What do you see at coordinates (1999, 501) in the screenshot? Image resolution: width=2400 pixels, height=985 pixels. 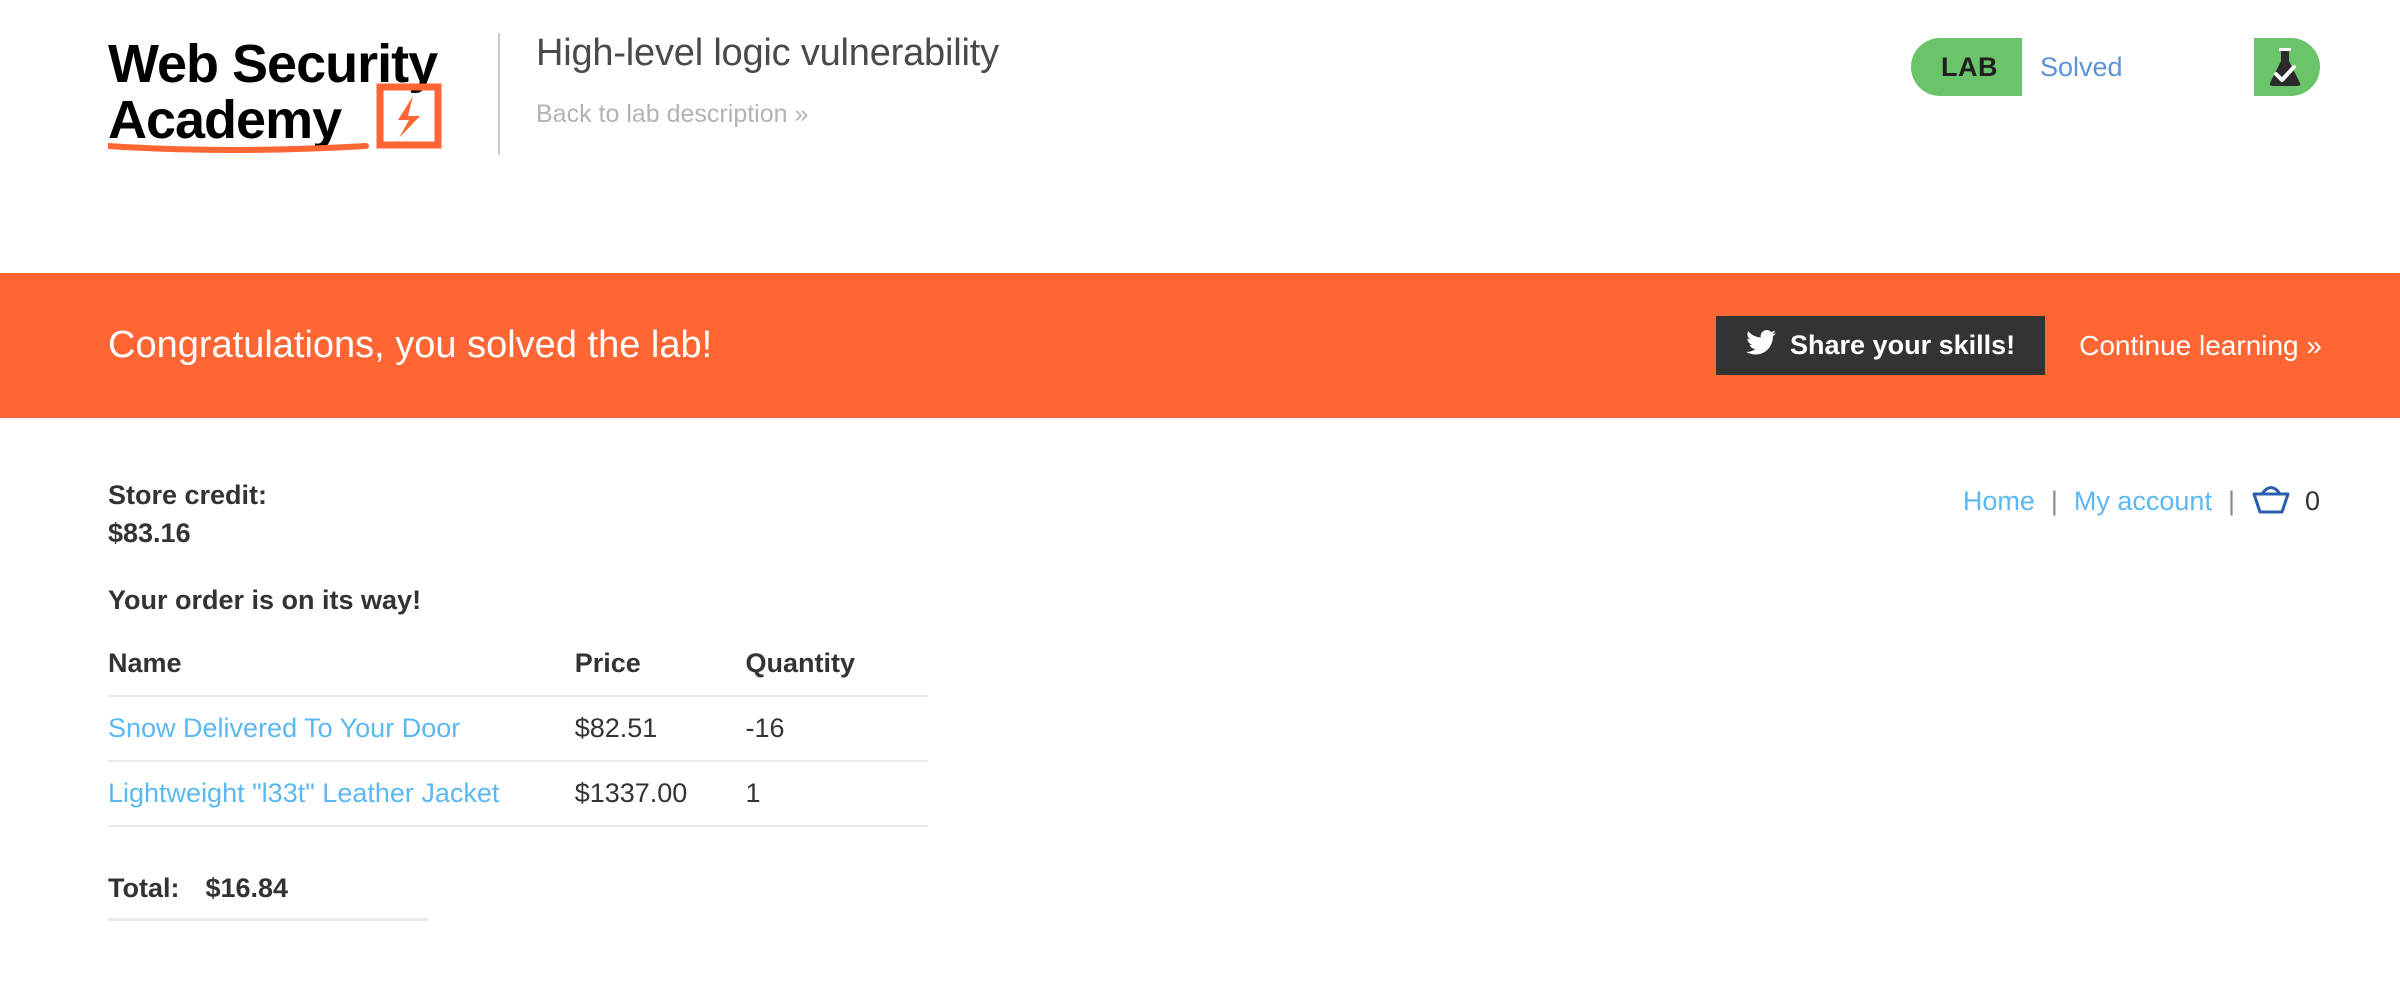 I see `nav-link-home: Home` at bounding box center [1999, 501].